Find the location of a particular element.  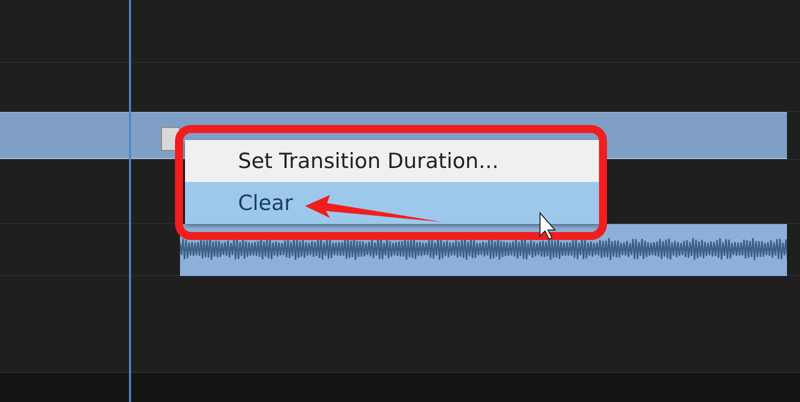

menu-item: Clear is located at coordinates (393, 203).